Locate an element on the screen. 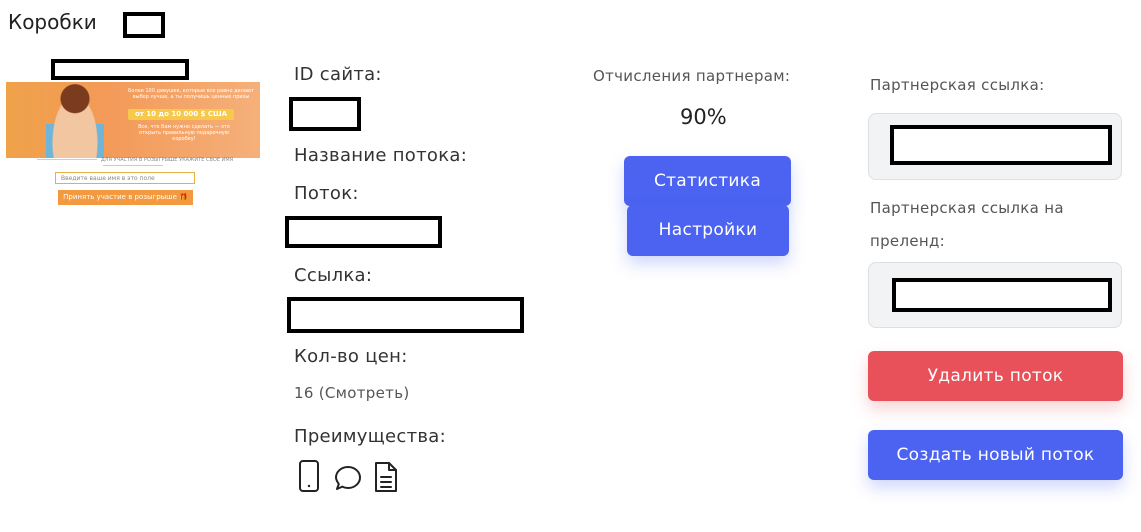  stream-name-label: Название потока: is located at coordinates (381, 155).